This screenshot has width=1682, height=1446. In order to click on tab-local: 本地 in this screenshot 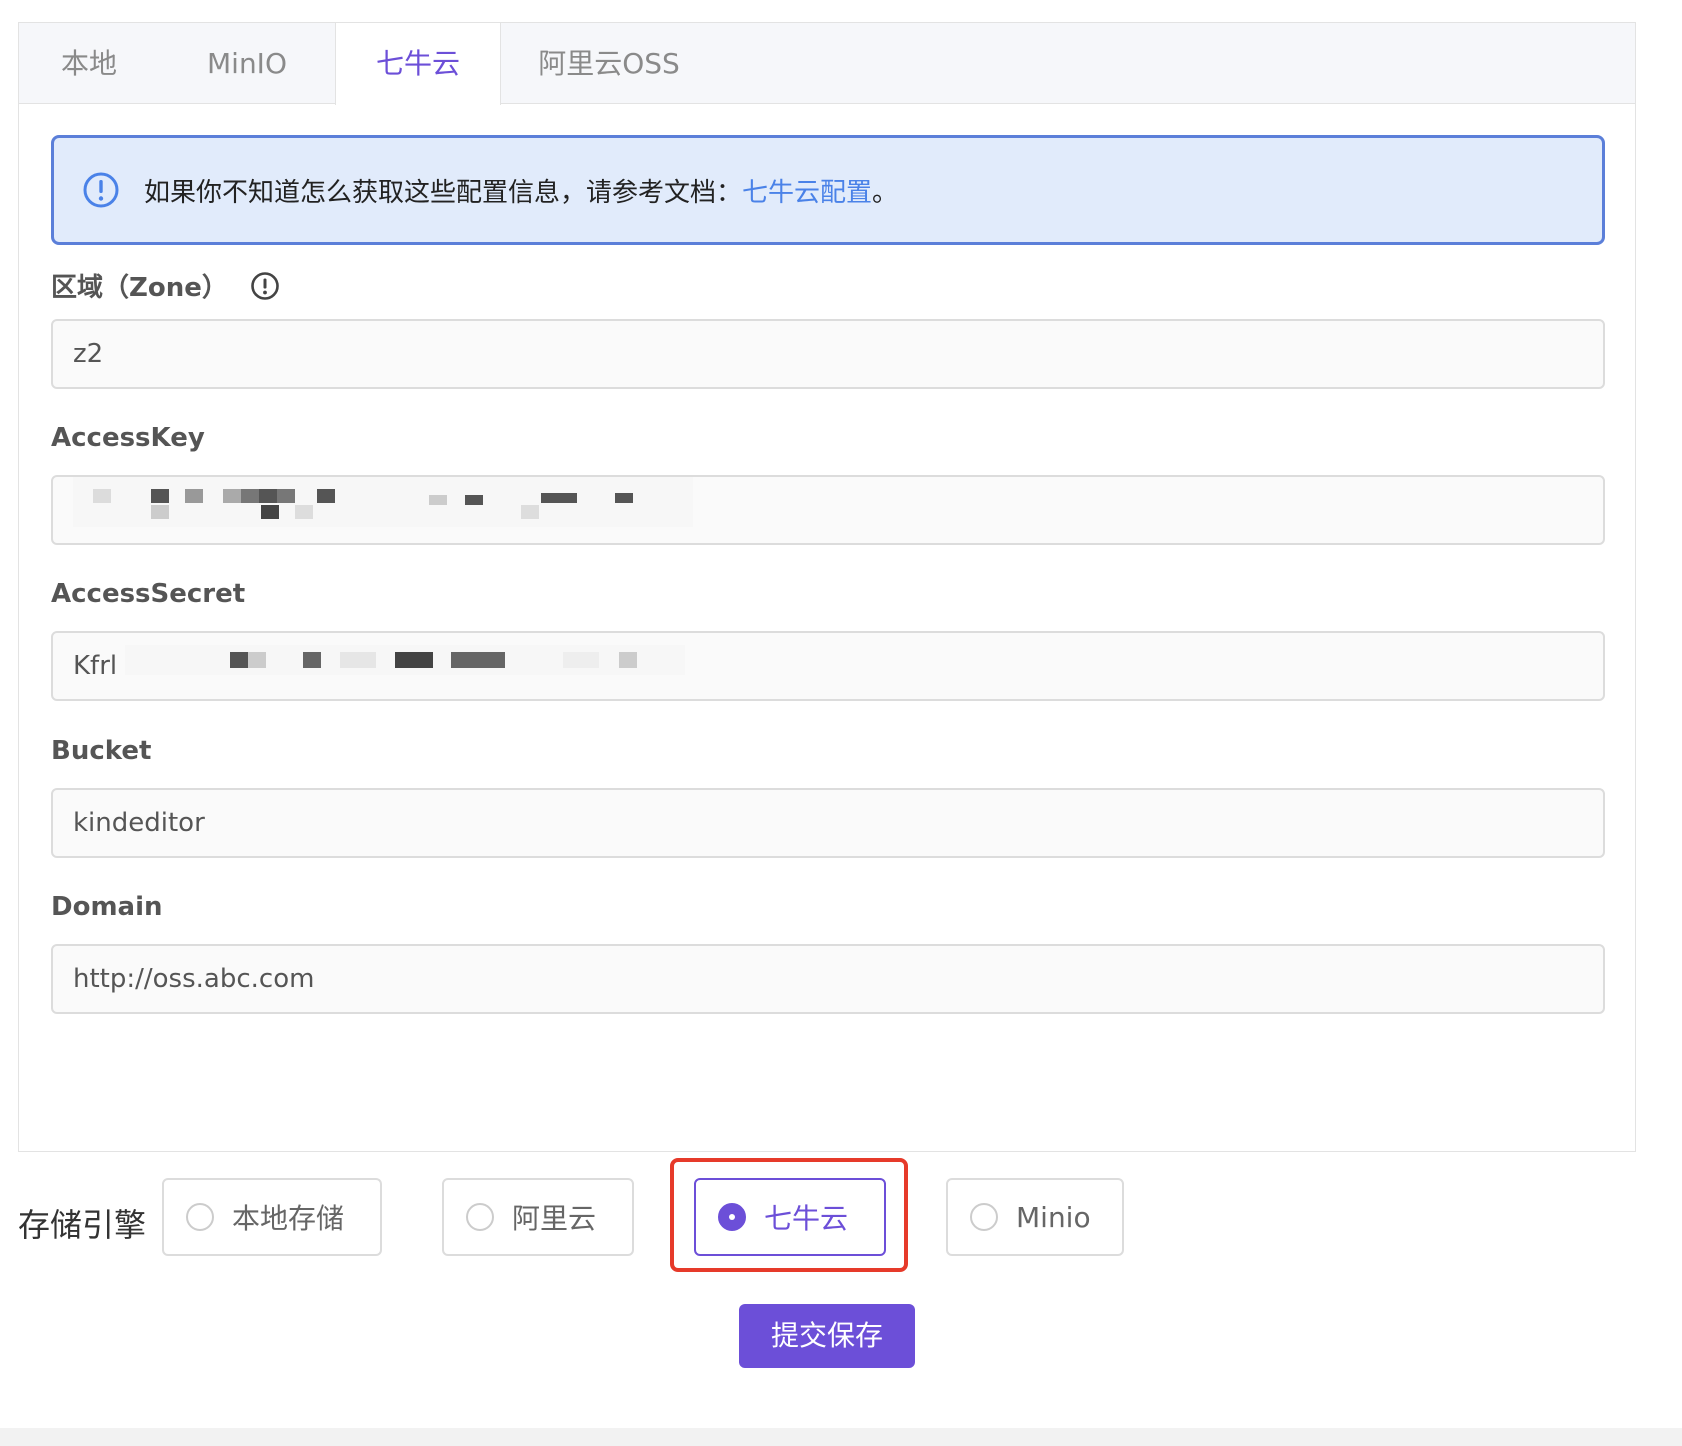, I will do `click(89, 63)`.